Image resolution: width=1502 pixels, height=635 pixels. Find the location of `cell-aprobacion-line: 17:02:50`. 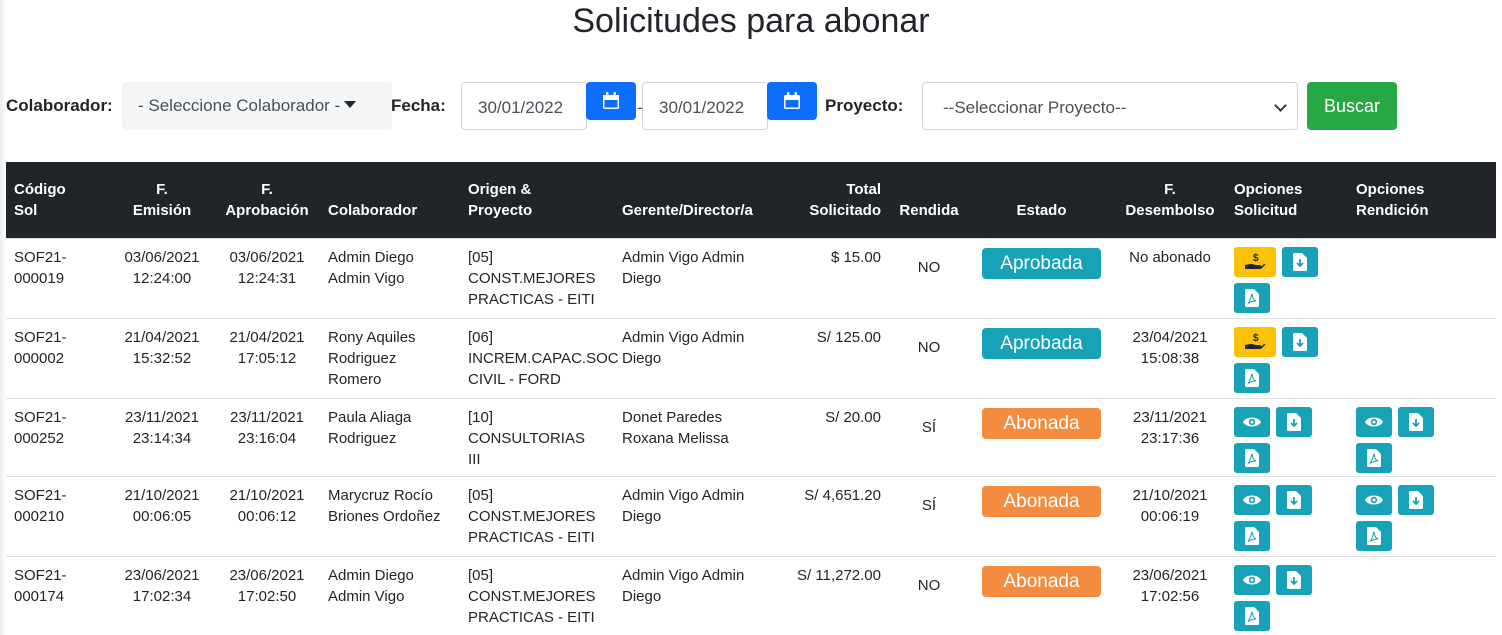

cell-aprobacion-line: 17:02:50 is located at coordinates (267, 596).